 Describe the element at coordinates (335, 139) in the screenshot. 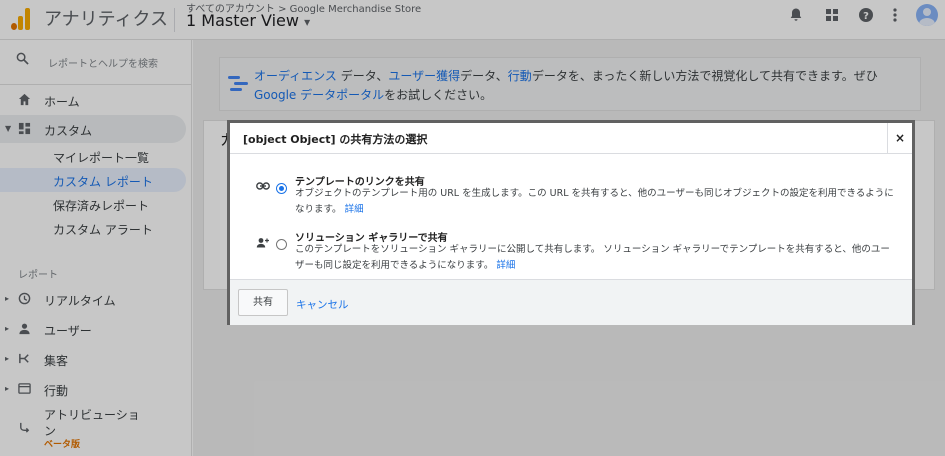

I see `dialog-title: [object Object] の共有方法の選択` at that location.